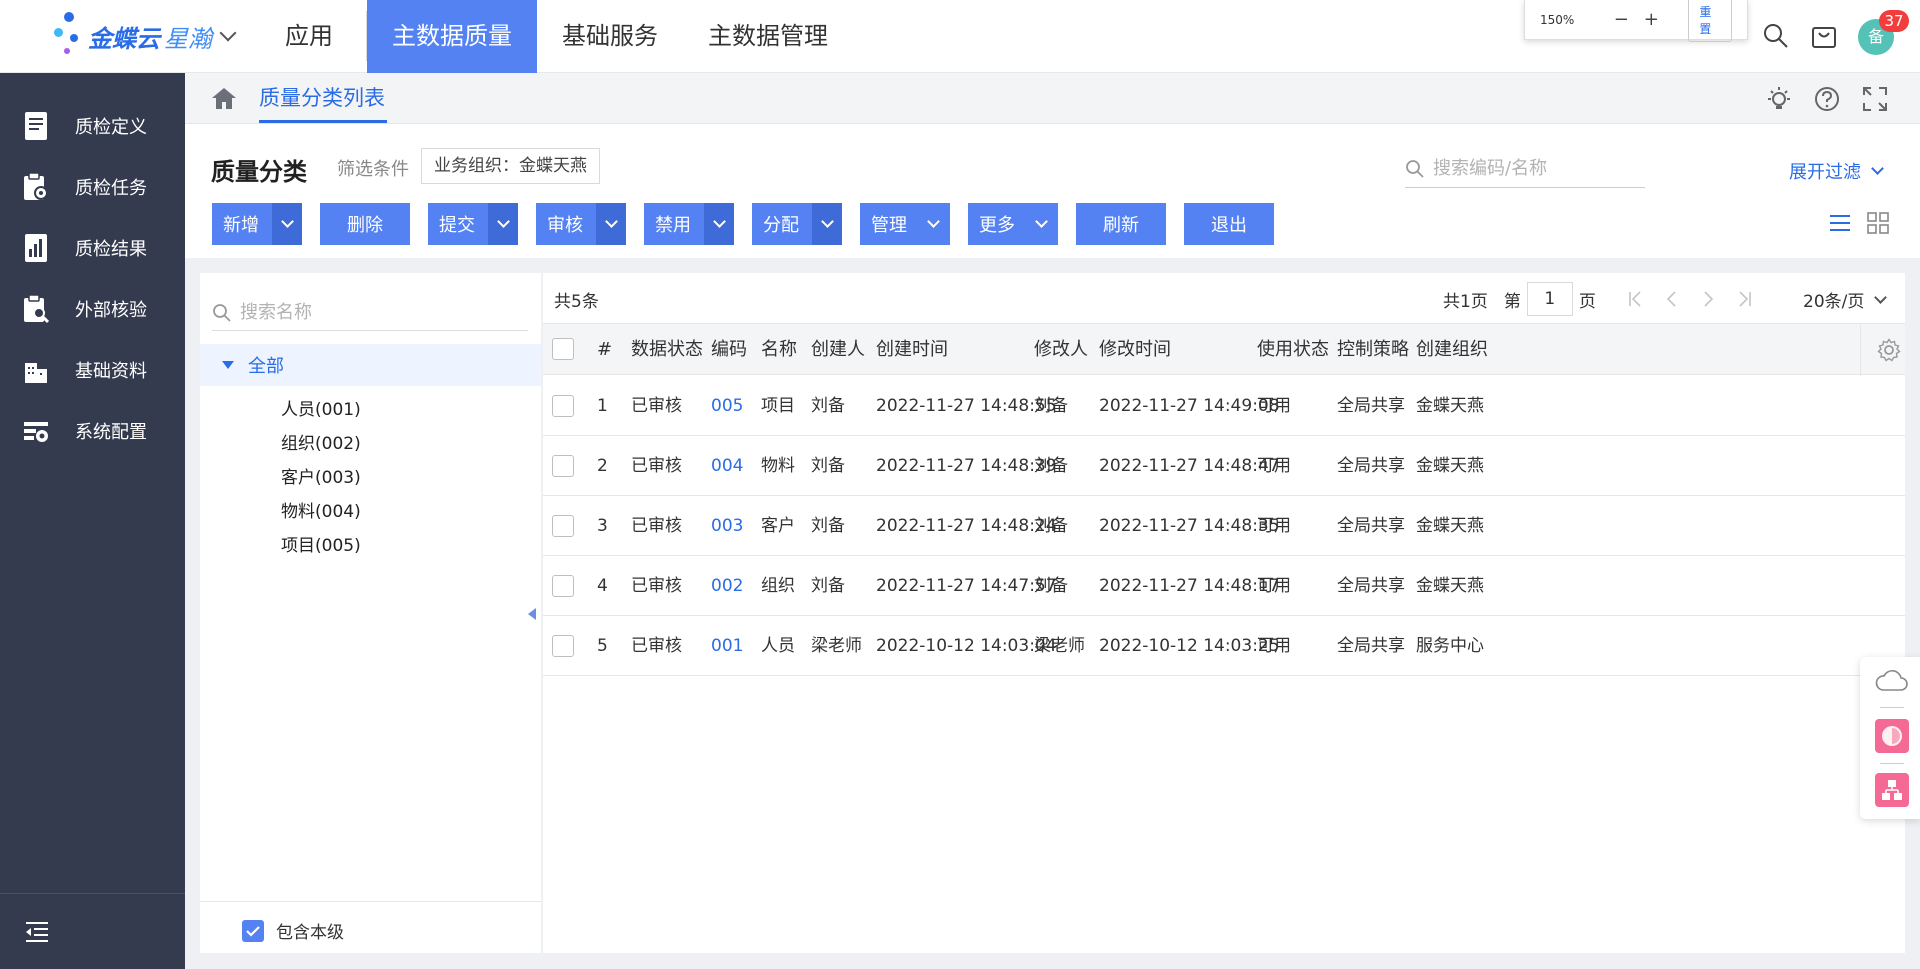 The width and height of the screenshot is (1920, 969). What do you see at coordinates (253, 930) in the screenshot?
I see `checkbox-checked-icon` at bounding box center [253, 930].